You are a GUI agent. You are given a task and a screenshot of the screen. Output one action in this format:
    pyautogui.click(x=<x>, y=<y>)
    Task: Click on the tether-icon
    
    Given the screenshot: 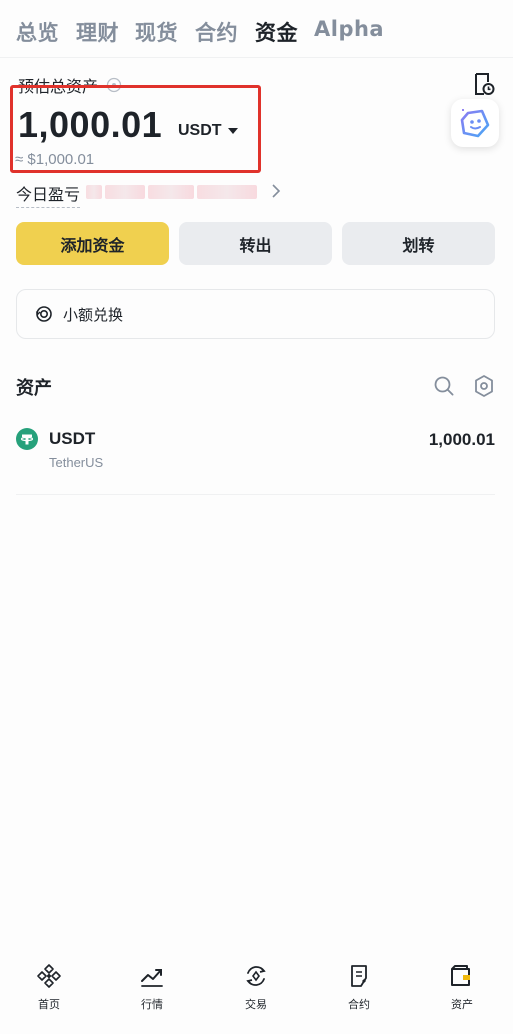 What is the action you would take?
    pyautogui.click(x=27, y=439)
    